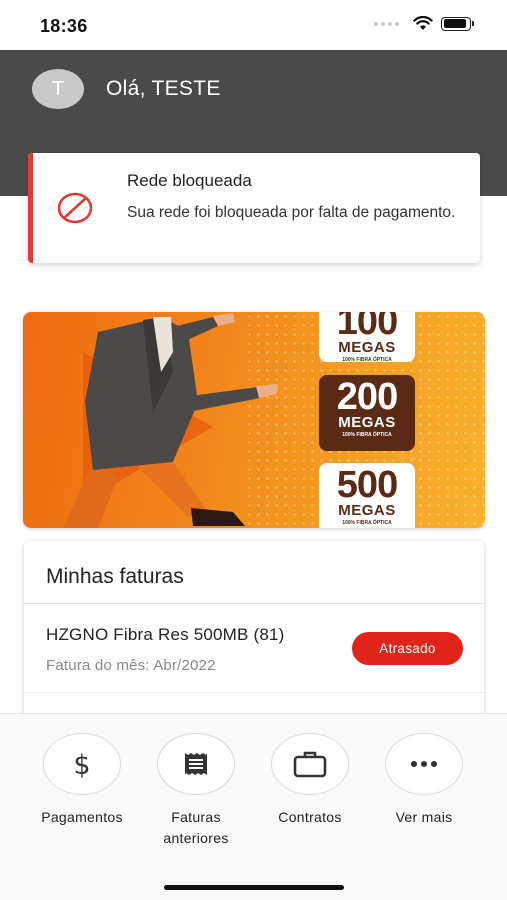 This screenshot has height=900, width=507. Describe the element at coordinates (407, 648) in the screenshot. I see `status-badge: Atrasado` at that location.